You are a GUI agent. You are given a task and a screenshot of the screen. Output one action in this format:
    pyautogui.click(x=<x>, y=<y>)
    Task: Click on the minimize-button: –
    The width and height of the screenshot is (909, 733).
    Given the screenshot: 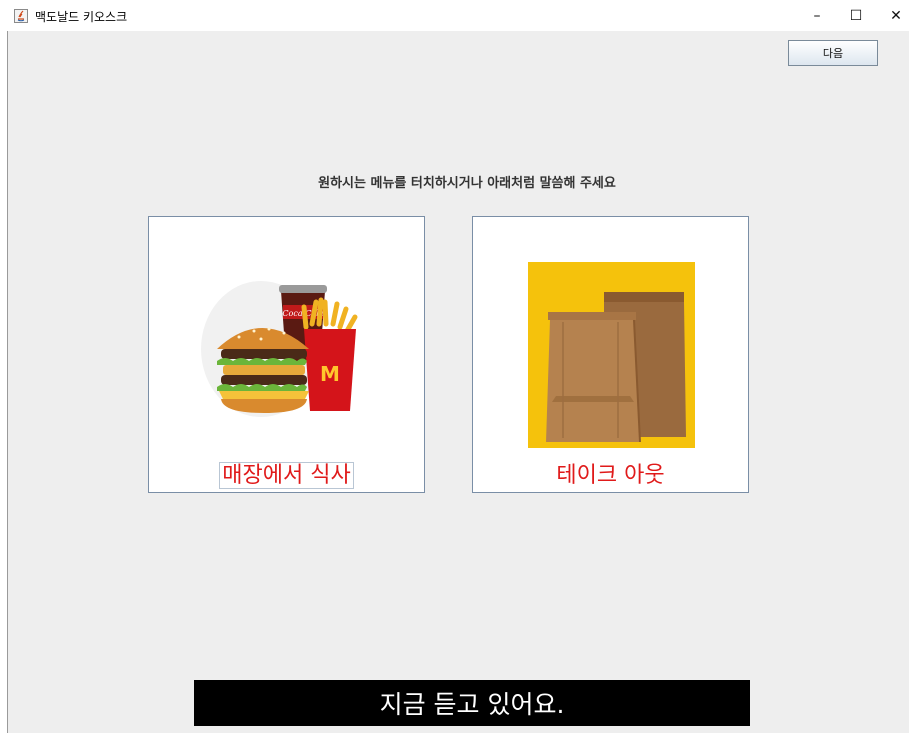 What is the action you would take?
    pyautogui.click(x=817, y=15)
    